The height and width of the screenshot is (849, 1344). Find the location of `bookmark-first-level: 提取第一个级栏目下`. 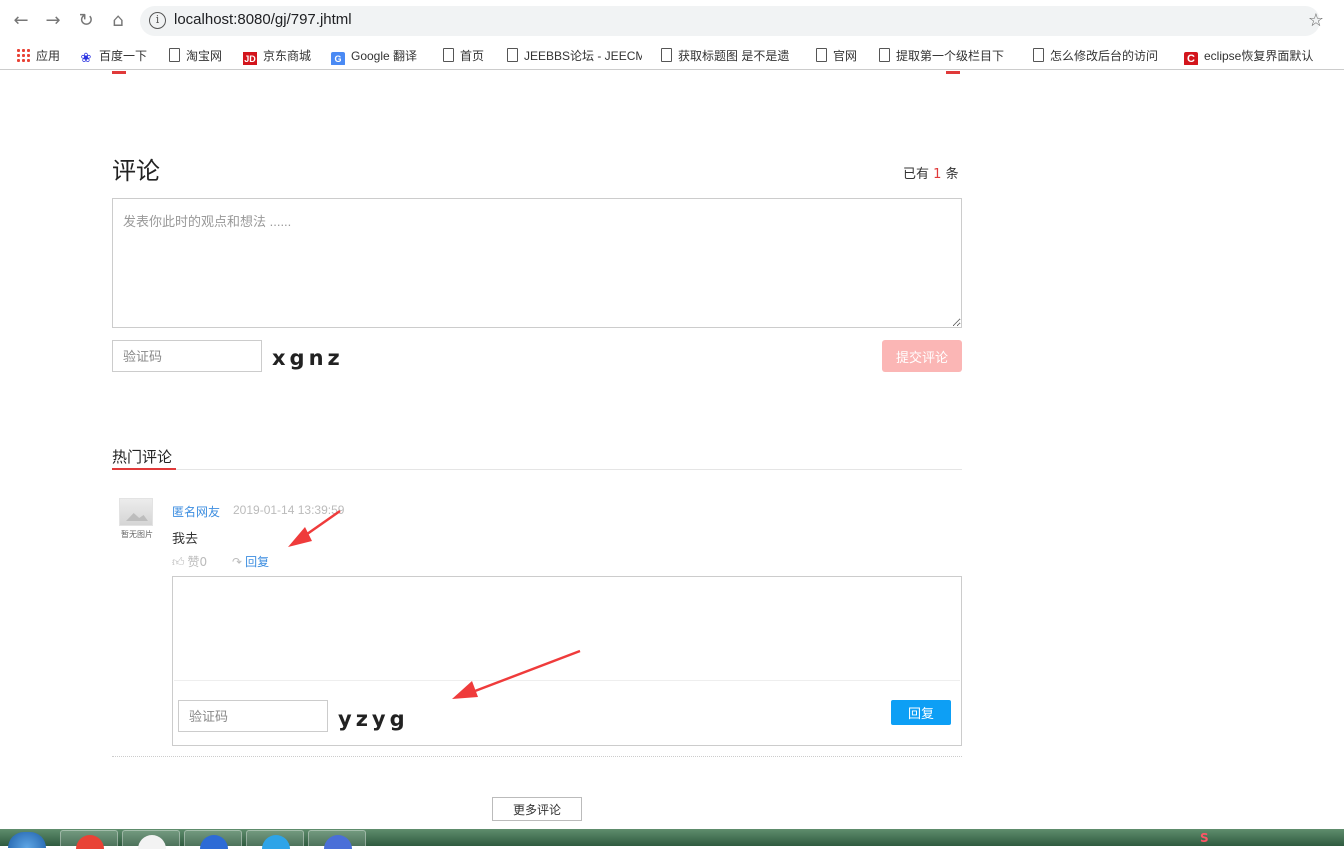

bookmark-first-level: 提取第一个级栏目下 is located at coordinates (946, 56).